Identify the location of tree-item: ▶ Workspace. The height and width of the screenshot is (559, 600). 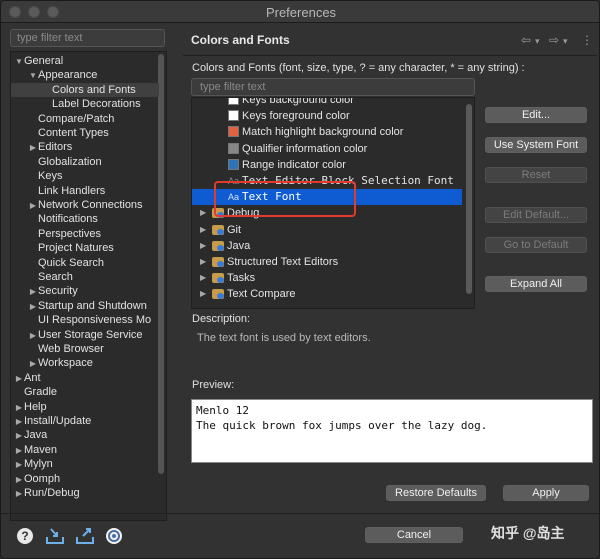
(60, 363).